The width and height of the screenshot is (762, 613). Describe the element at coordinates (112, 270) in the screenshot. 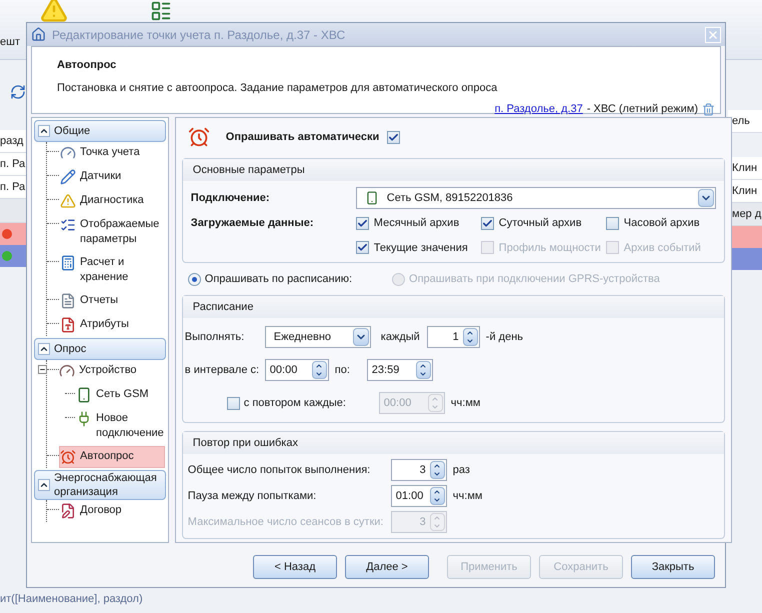

I see `nav-item: Расчет и хранение` at that location.